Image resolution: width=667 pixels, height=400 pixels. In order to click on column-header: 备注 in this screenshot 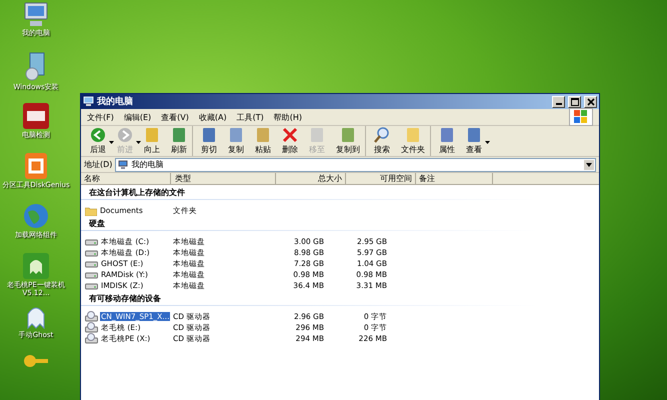, I will do `click(454, 178)`.